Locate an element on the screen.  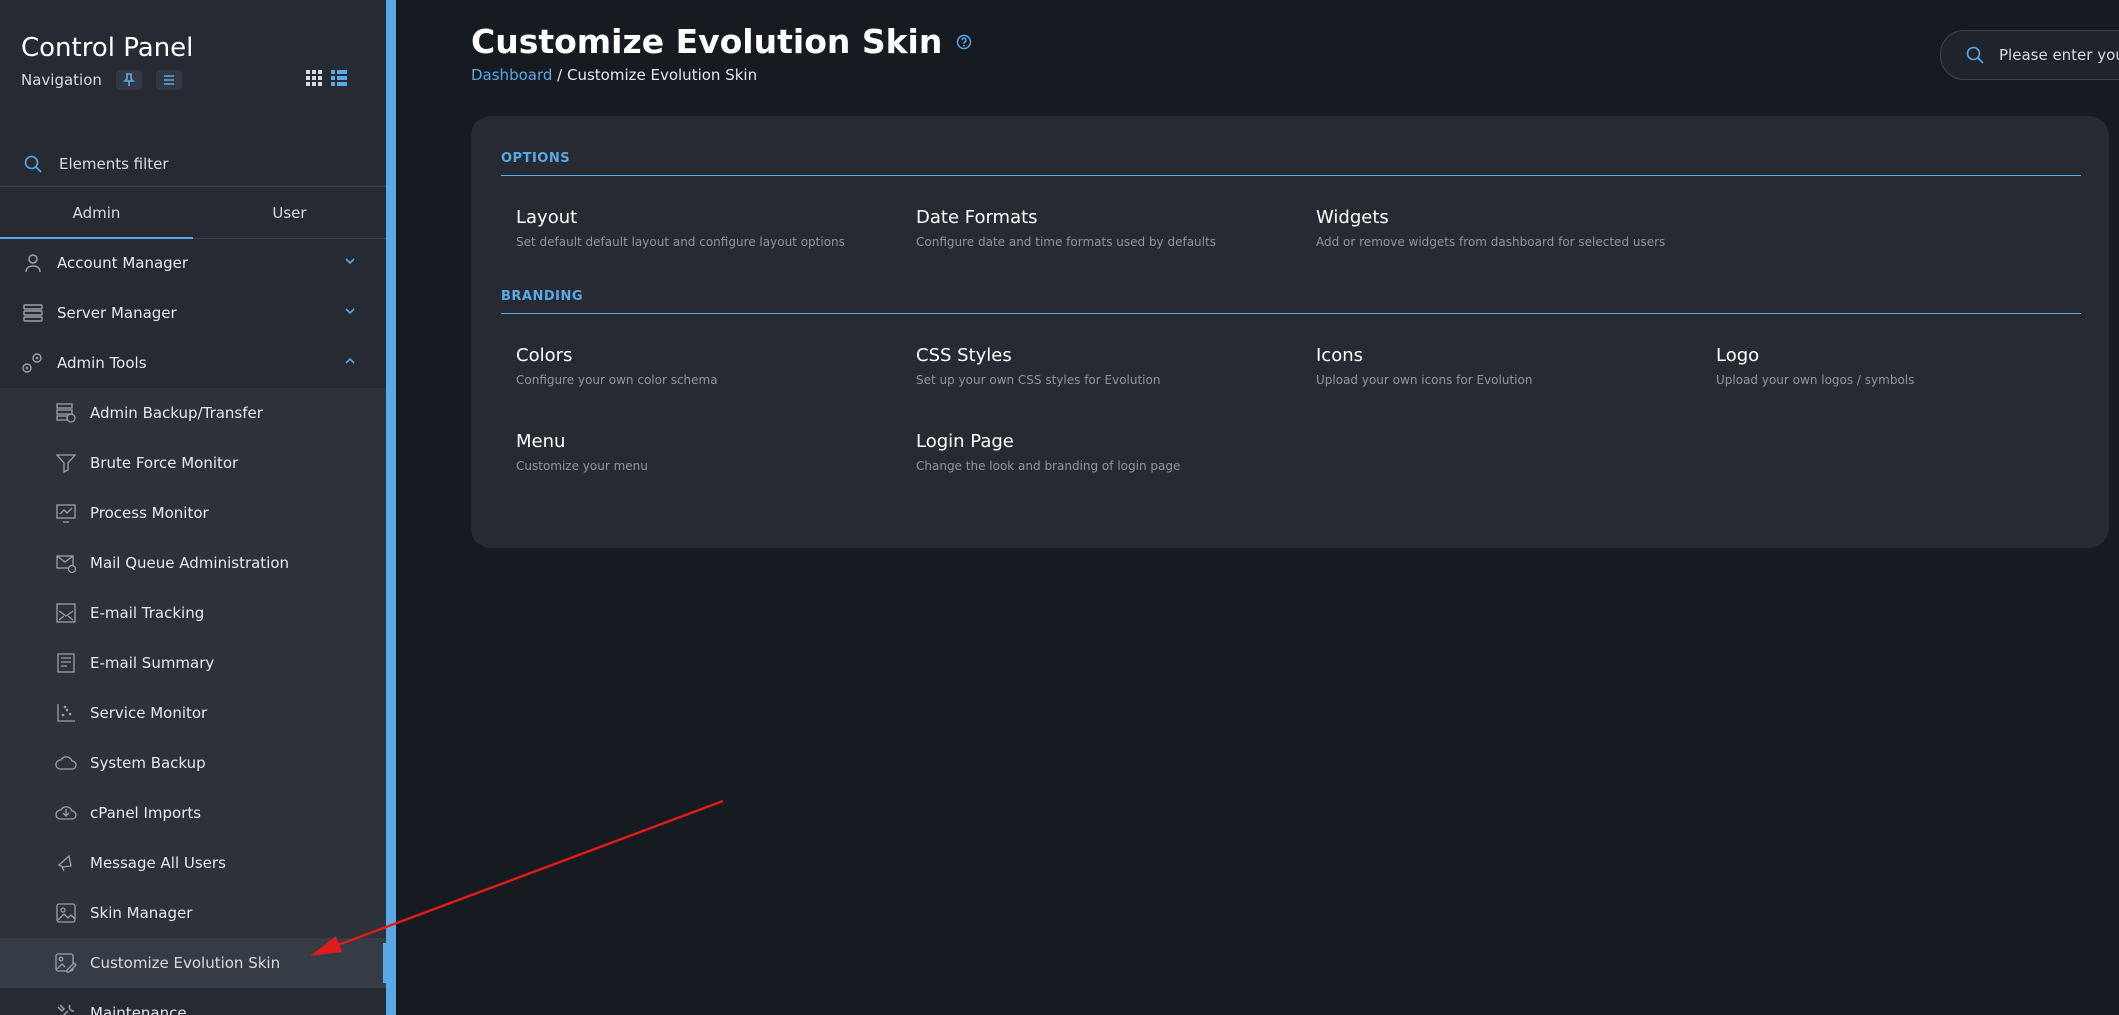
view-toggles is located at coordinates (326, 78).